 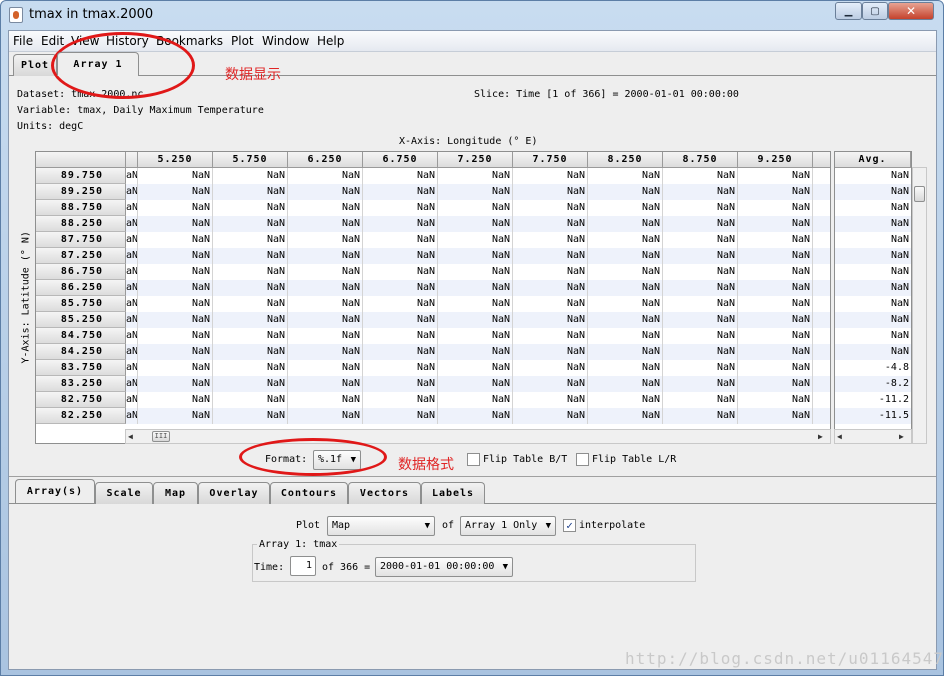 I want to click on avg-horizontal-scrollbar: ◀ ▶, so click(x=873, y=436).